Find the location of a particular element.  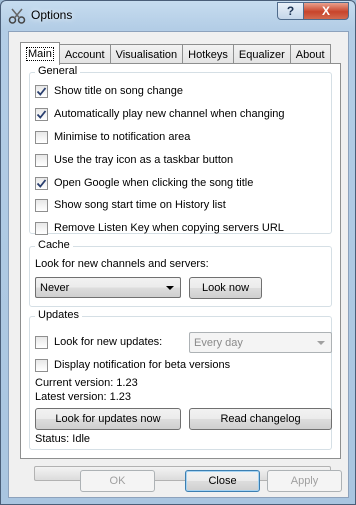

tab-account: Account is located at coordinates (84, 54).